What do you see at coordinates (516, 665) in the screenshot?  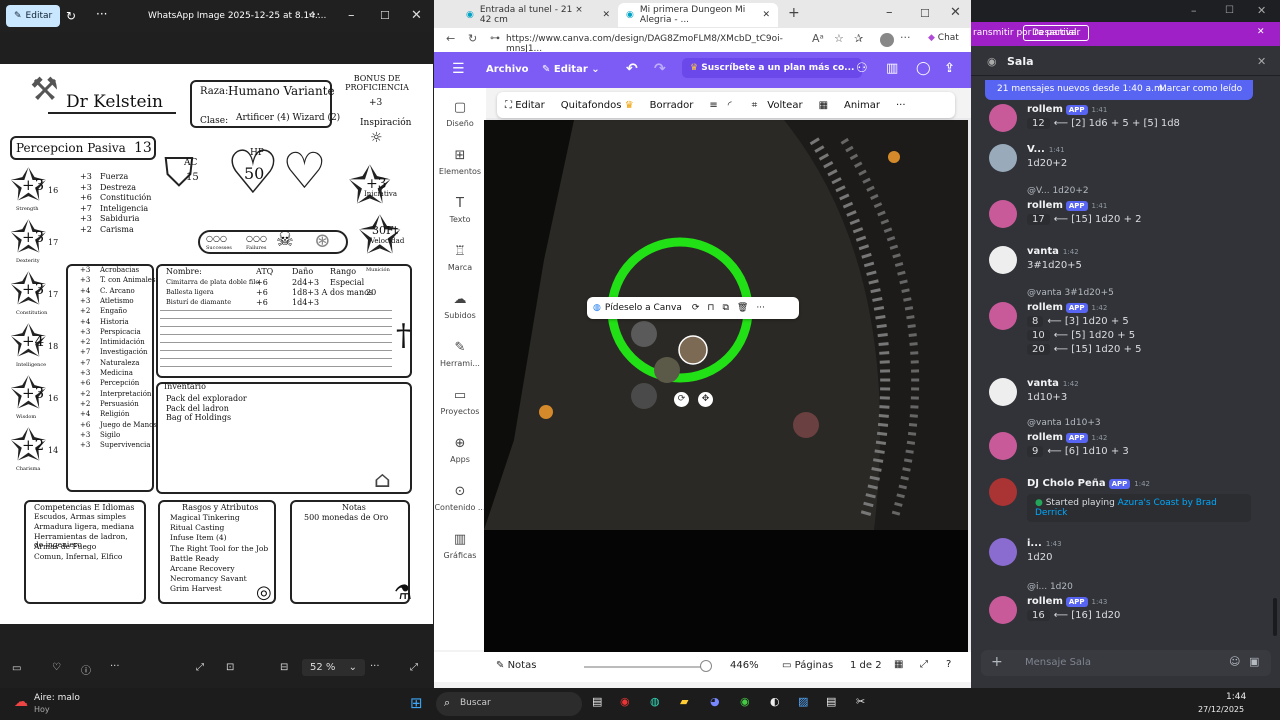 I see `notes-button: ✎ Notas` at bounding box center [516, 665].